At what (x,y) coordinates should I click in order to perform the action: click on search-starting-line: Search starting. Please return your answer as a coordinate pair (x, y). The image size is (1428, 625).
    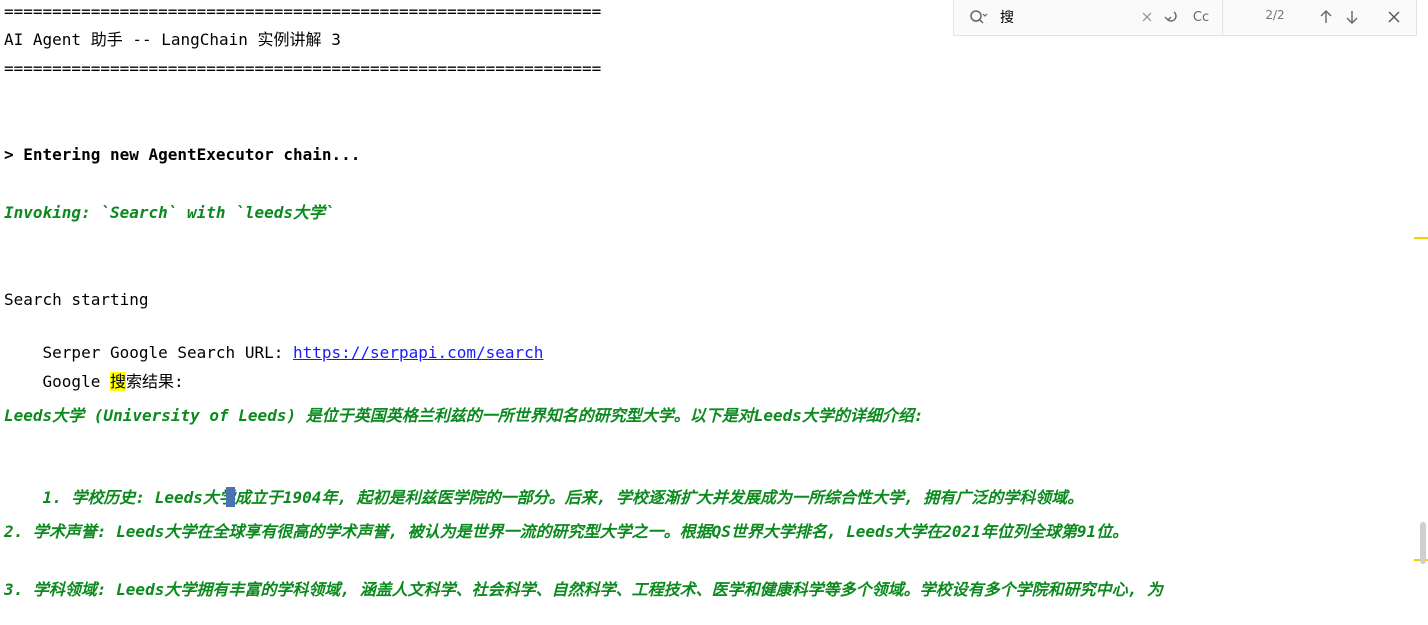
    Looking at the image, I should click on (76, 299).